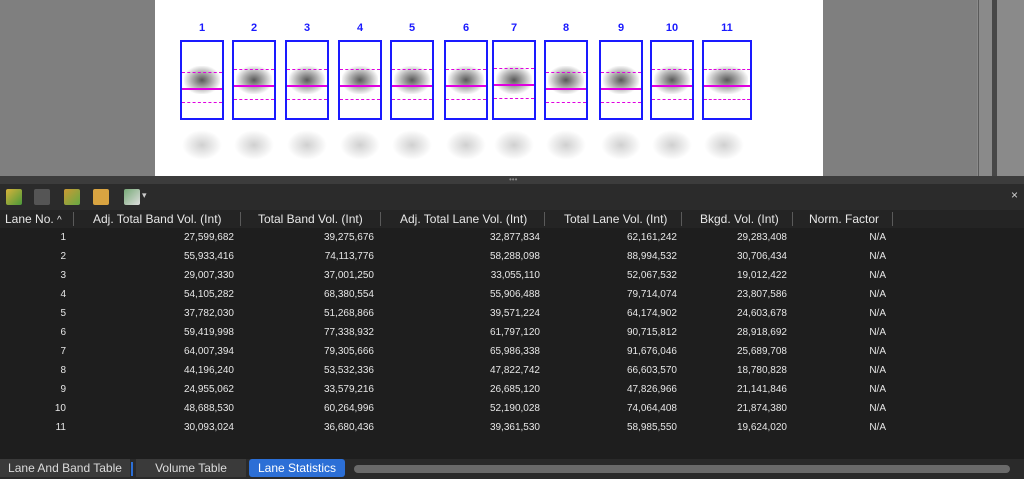 This screenshot has width=1024, height=479. I want to click on table-cell: 30,706,434, so click(761, 256).